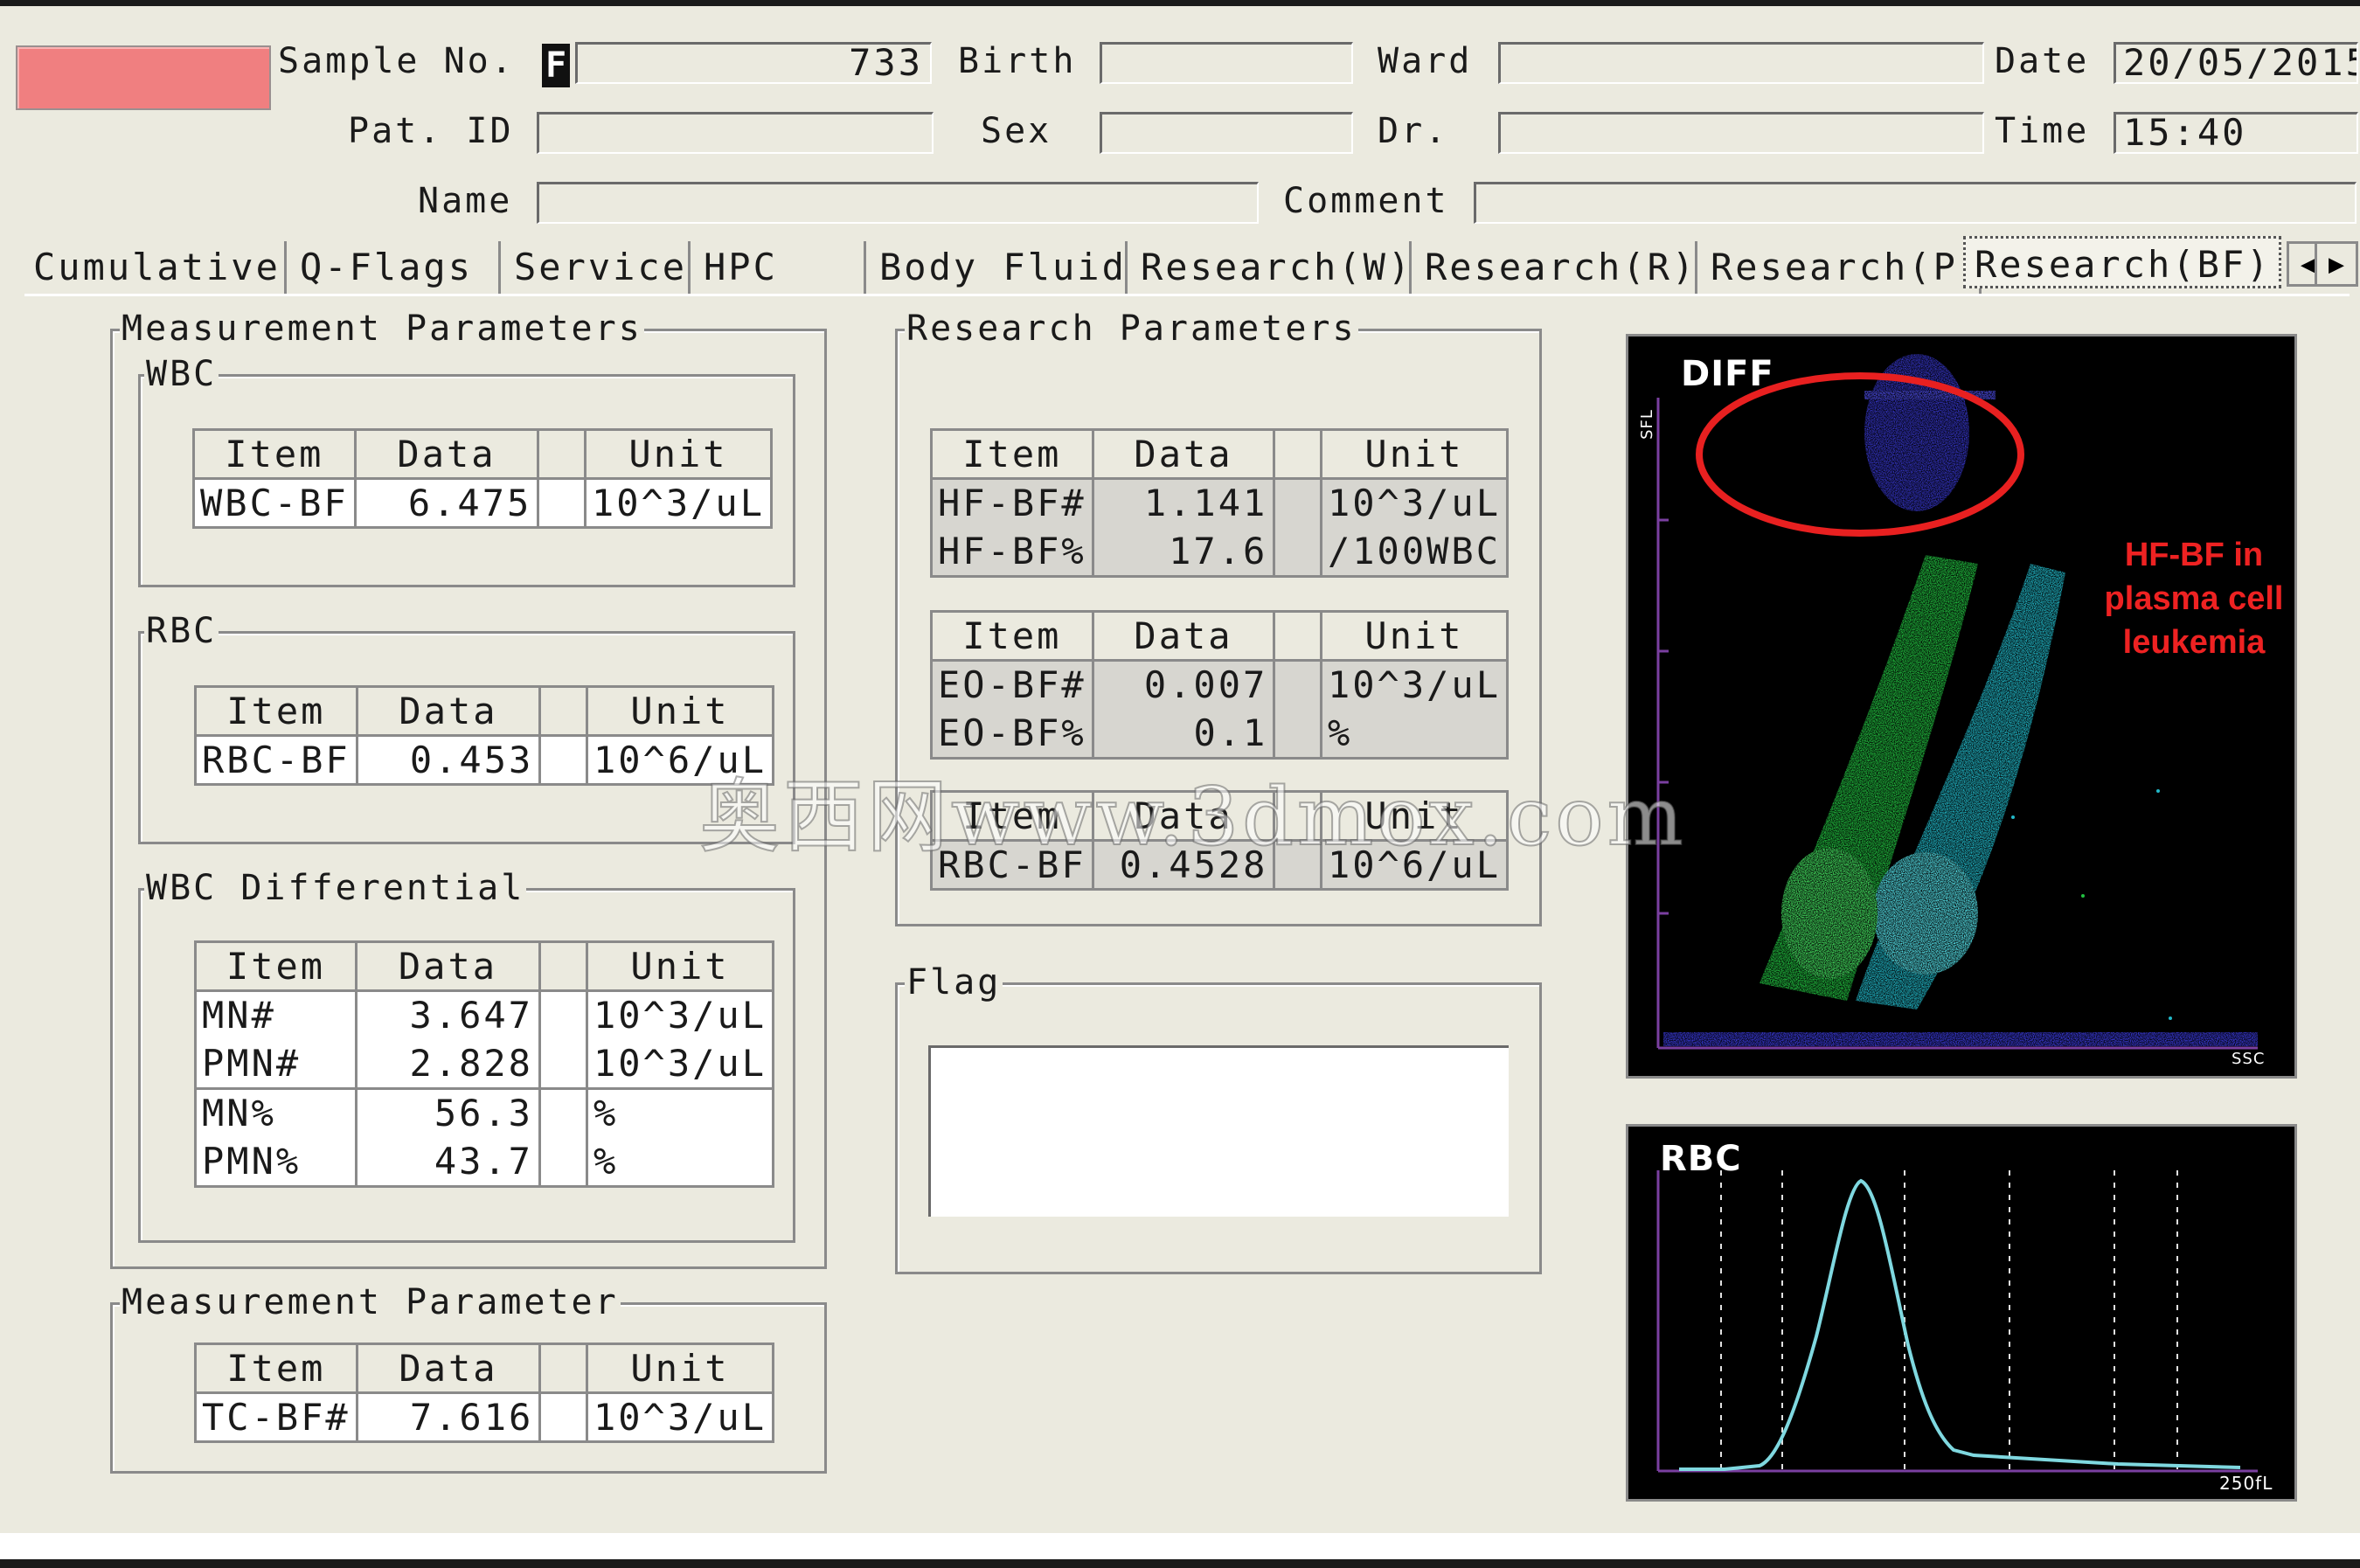  I want to click on dr-label: Dr., so click(1414, 131).